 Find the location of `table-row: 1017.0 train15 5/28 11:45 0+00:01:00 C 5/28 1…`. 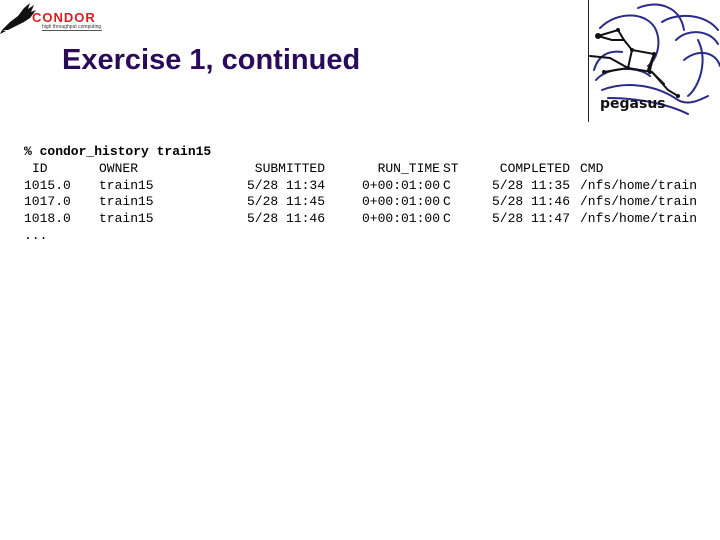

table-row: 1017.0 train15 5/28 11:45 0+00:01:00 C 5/28 1… is located at coordinates (367, 202).